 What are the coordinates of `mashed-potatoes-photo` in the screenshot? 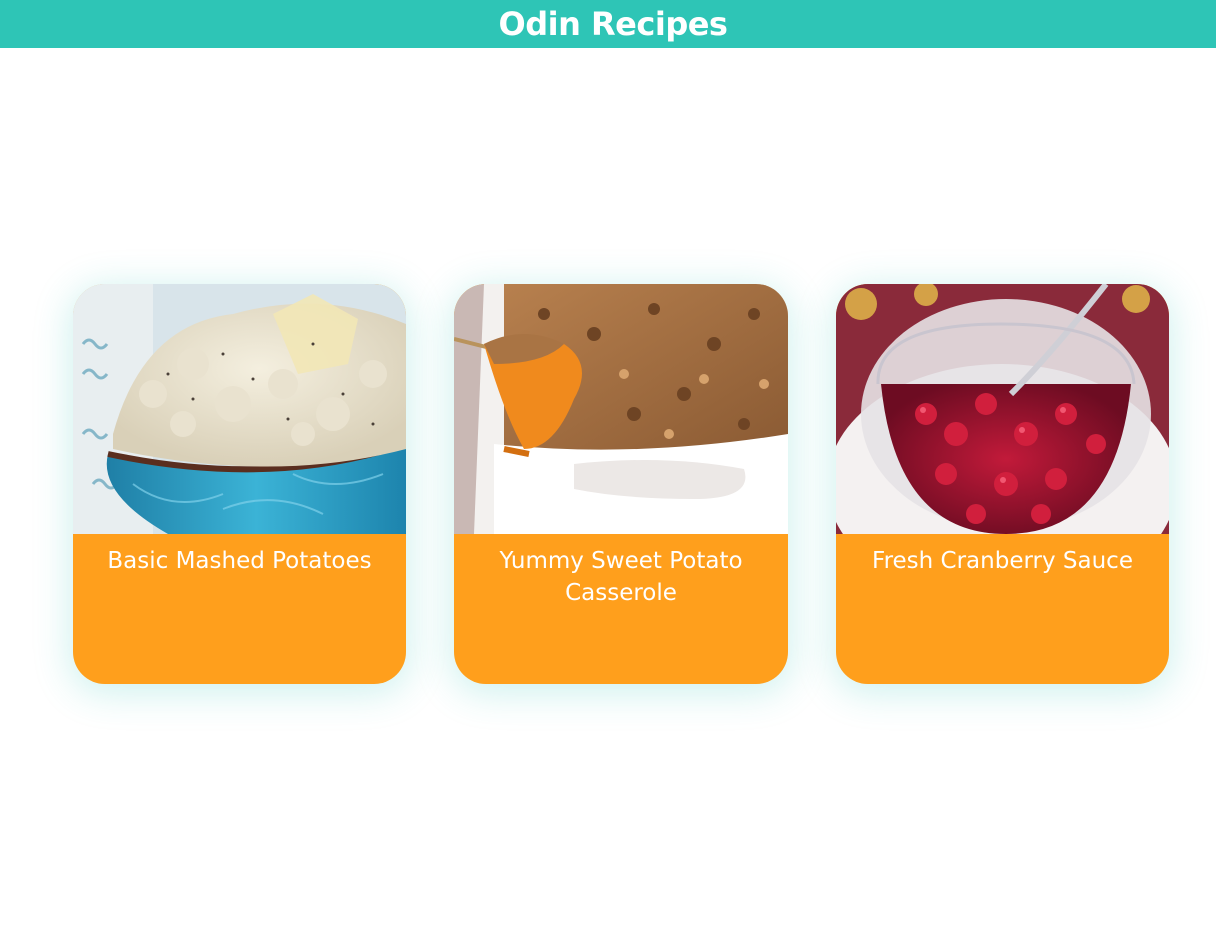 It's located at (239, 409).